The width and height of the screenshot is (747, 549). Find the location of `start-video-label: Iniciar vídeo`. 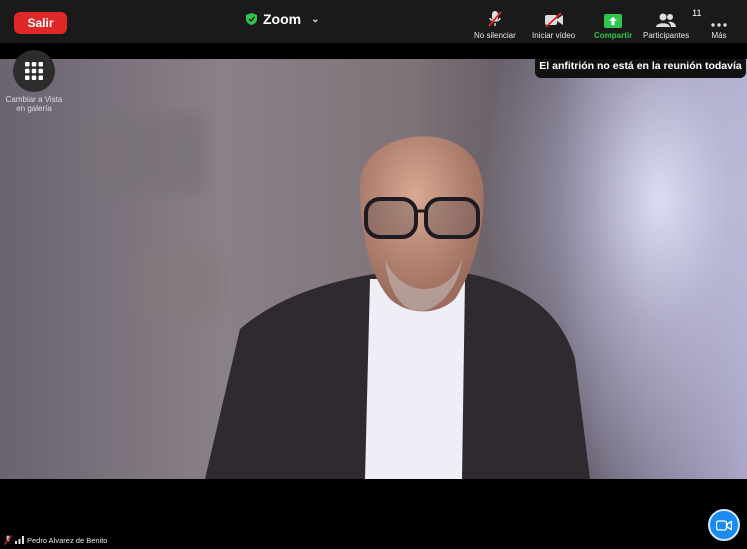

start-video-label: Iniciar vídeo is located at coordinates (554, 35).